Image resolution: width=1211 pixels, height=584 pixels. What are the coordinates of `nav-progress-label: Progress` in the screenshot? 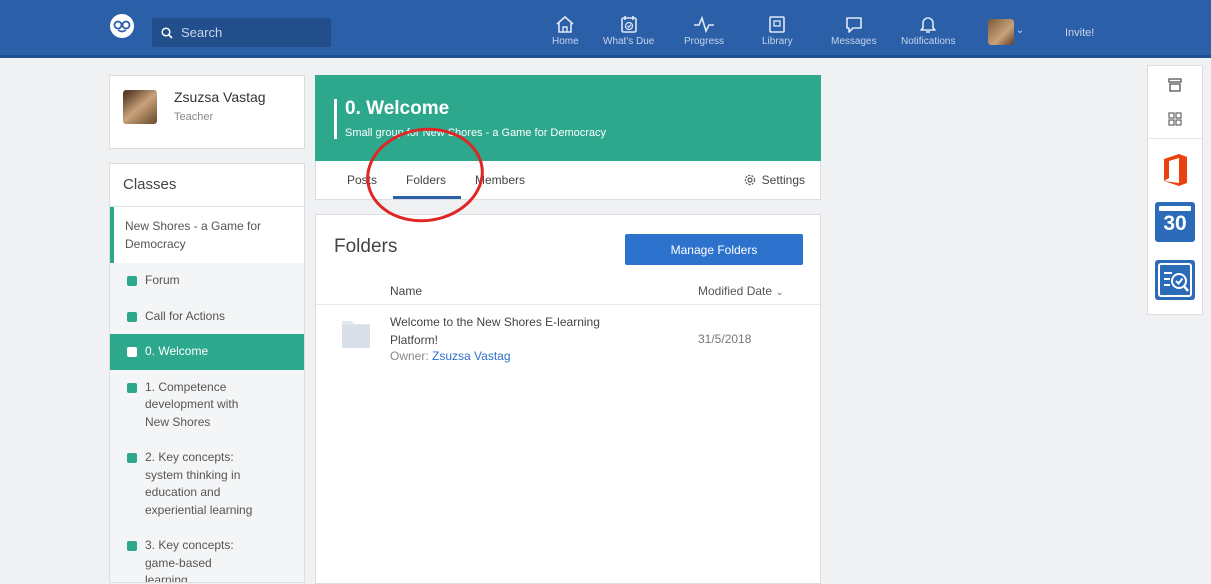 It's located at (704, 41).